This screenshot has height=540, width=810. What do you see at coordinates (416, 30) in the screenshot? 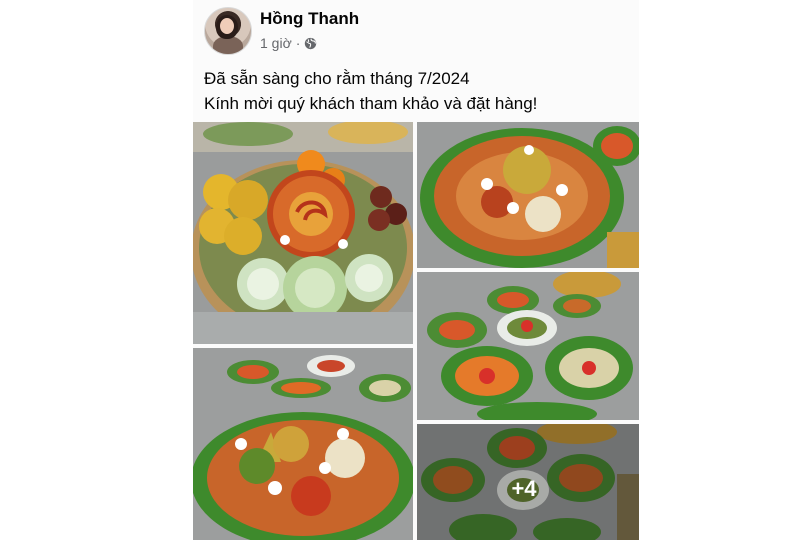
I see `post-header: Hồng Thanh 1 giờ ·` at bounding box center [416, 30].